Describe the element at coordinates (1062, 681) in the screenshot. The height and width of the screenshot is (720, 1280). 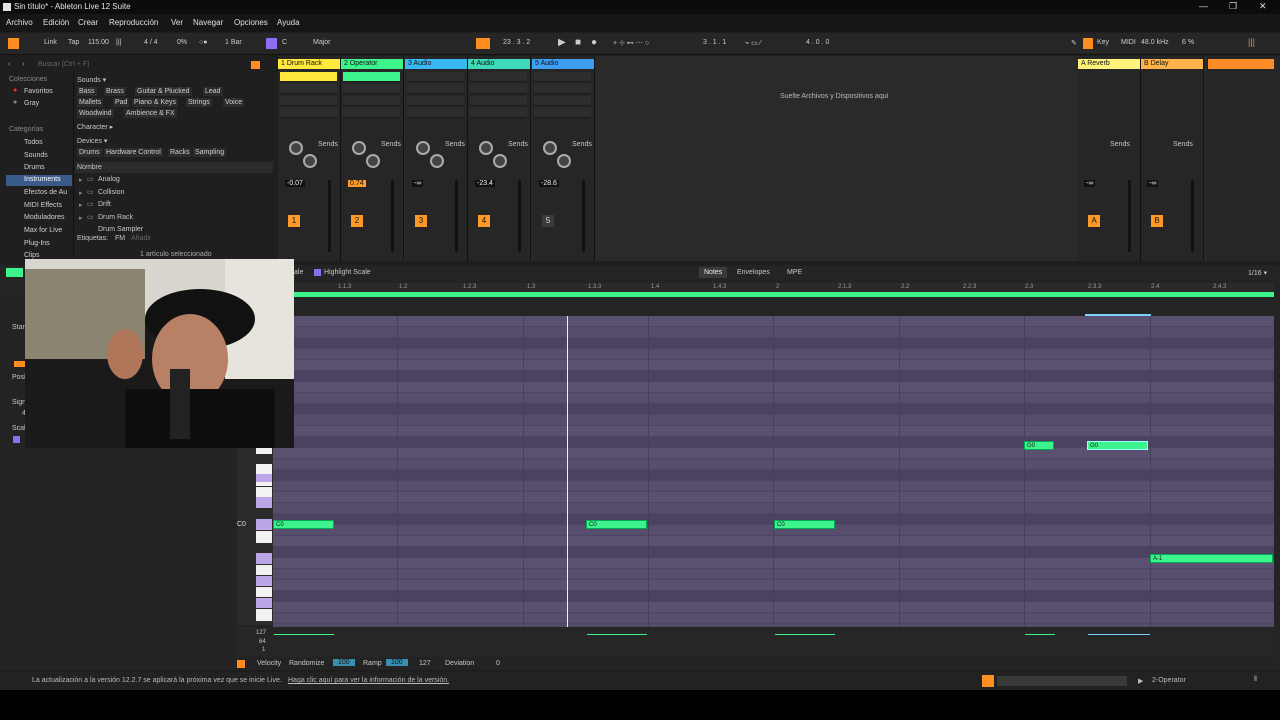
I see `overview-scroller` at that location.